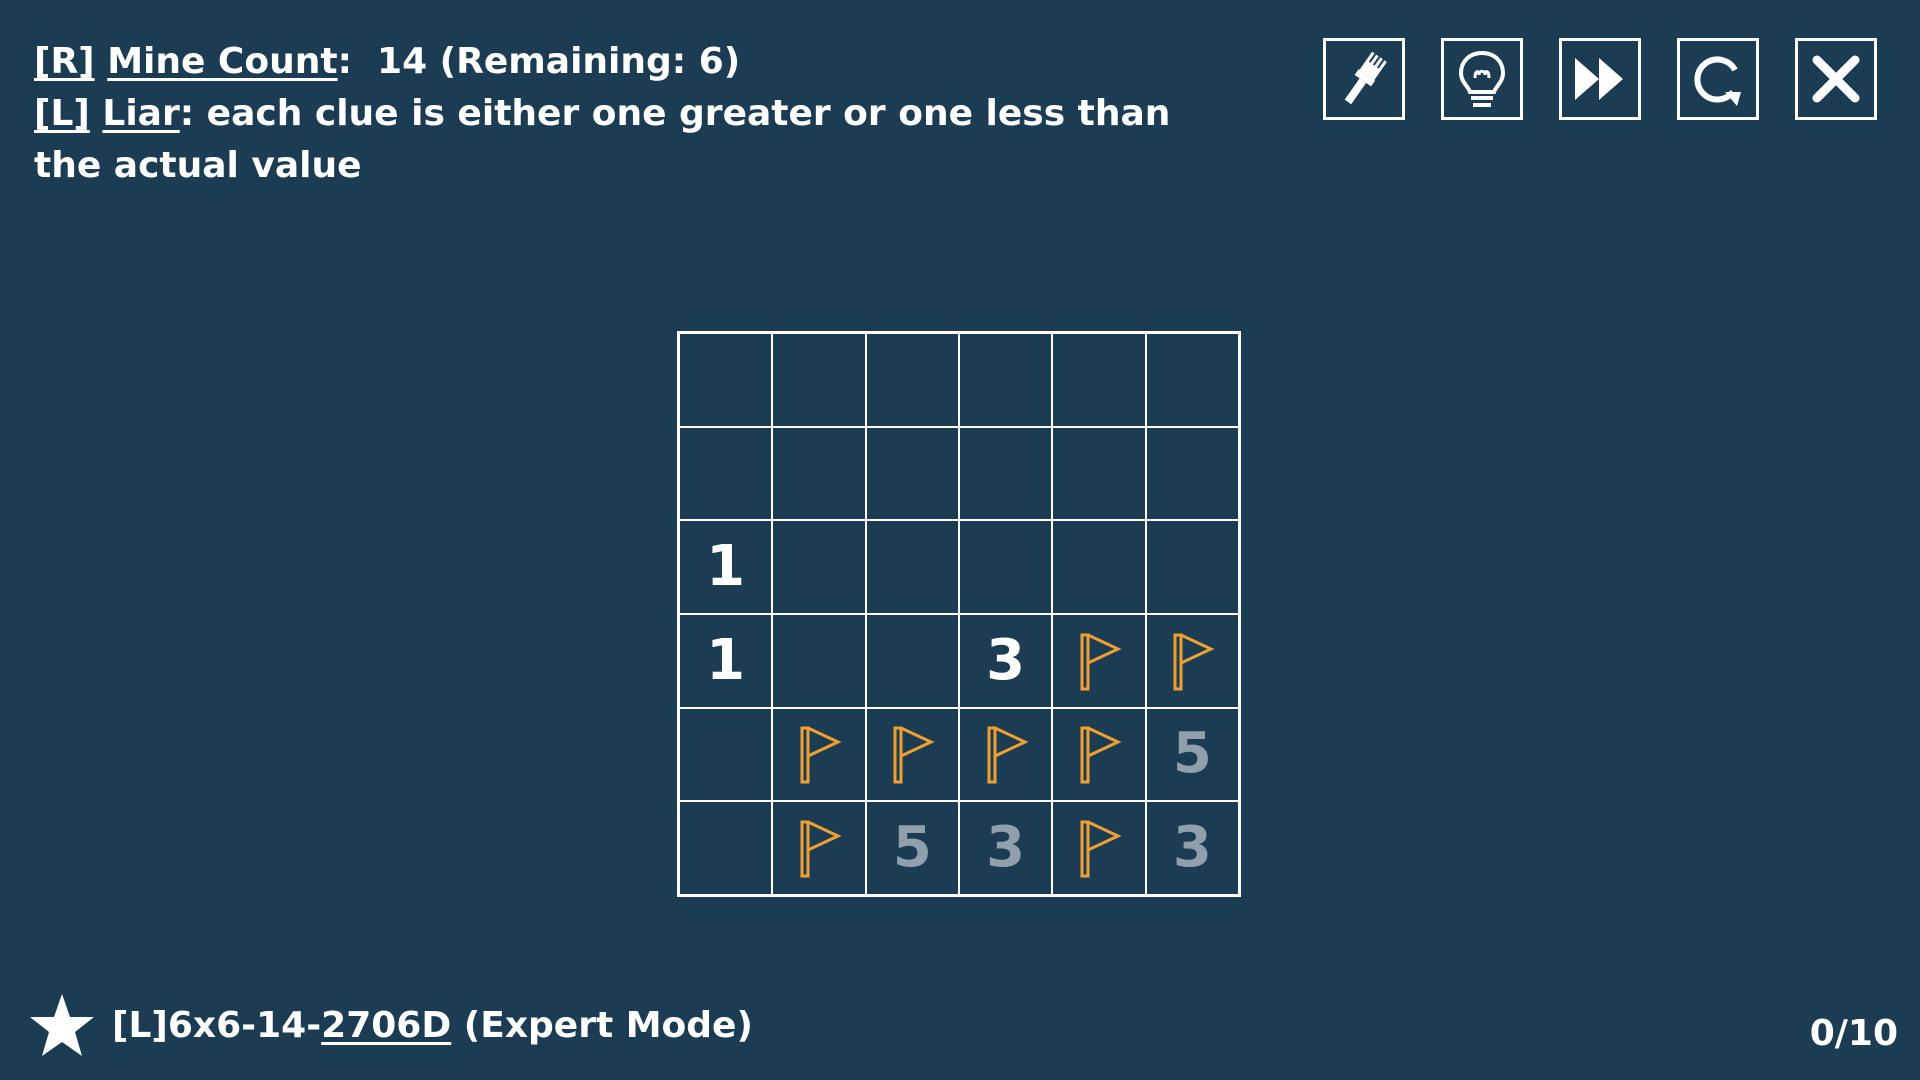  I want to click on paint-button, so click(1364, 79).